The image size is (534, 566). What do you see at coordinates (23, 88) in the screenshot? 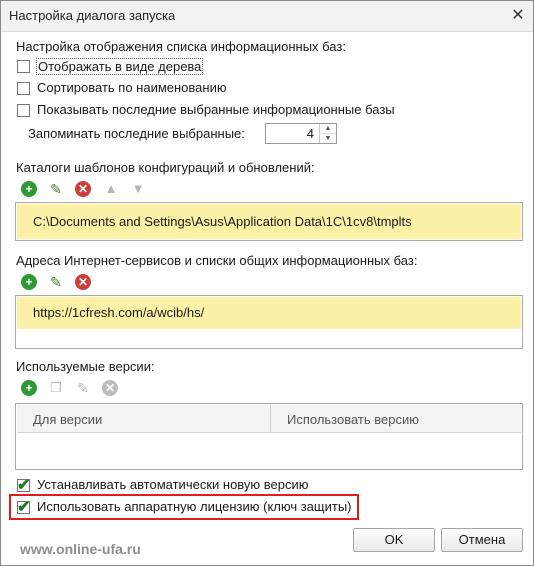
I see `sort-by-name-checkbox` at bounding box center [23, 88].